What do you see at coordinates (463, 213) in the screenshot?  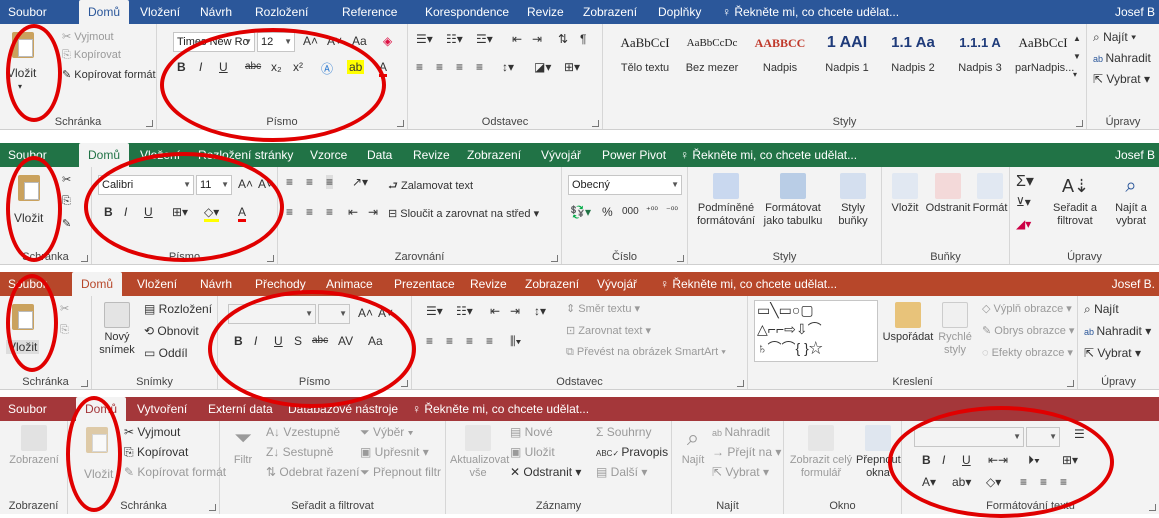 I see `merge-center-button: ⊟ Sloučit a zarovnat na střed ▾` at bounding box center [463, 213].